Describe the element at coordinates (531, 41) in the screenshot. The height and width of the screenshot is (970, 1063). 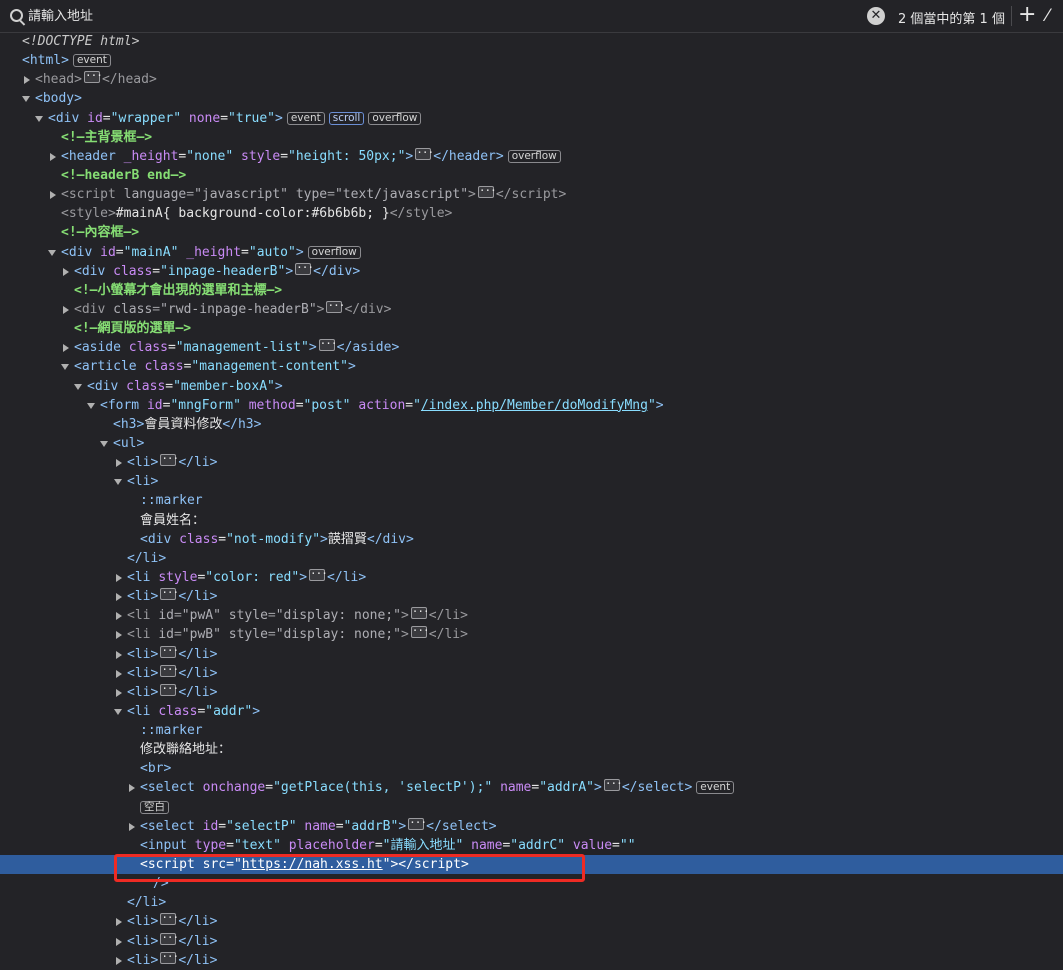
I see `tree-row-doctype: <!DOCTYPE html>` at that location.